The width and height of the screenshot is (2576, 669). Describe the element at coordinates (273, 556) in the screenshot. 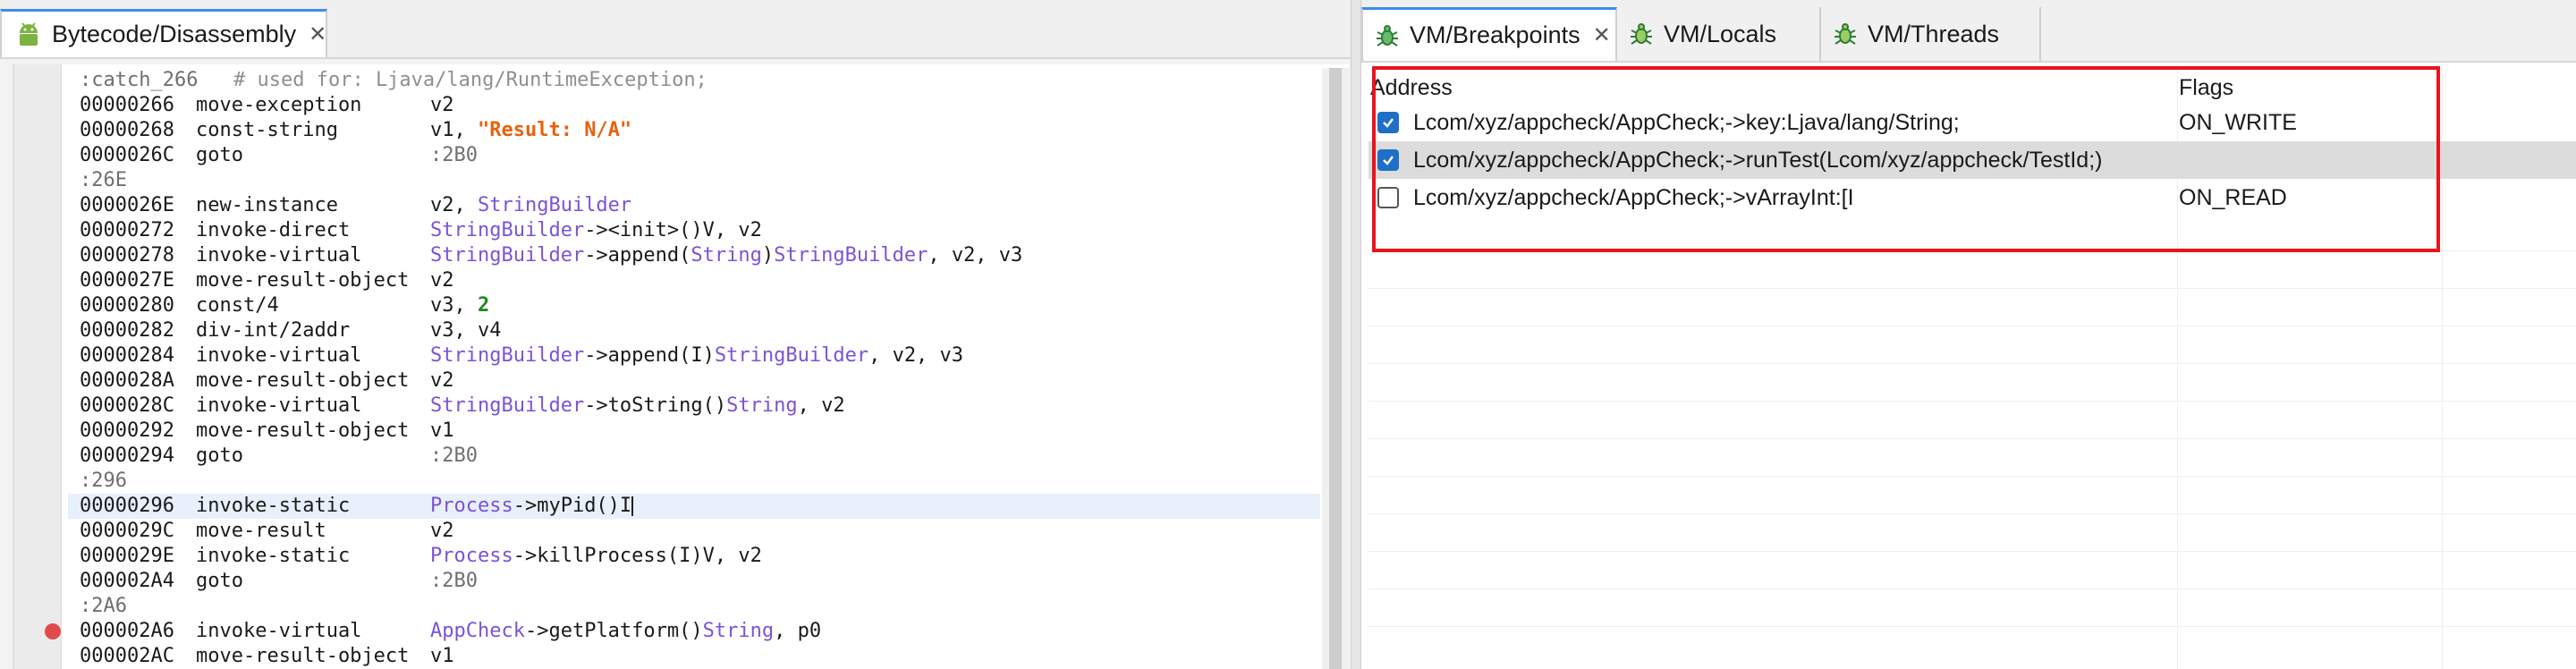

I see `code-opcode: invoke-static` at that location.